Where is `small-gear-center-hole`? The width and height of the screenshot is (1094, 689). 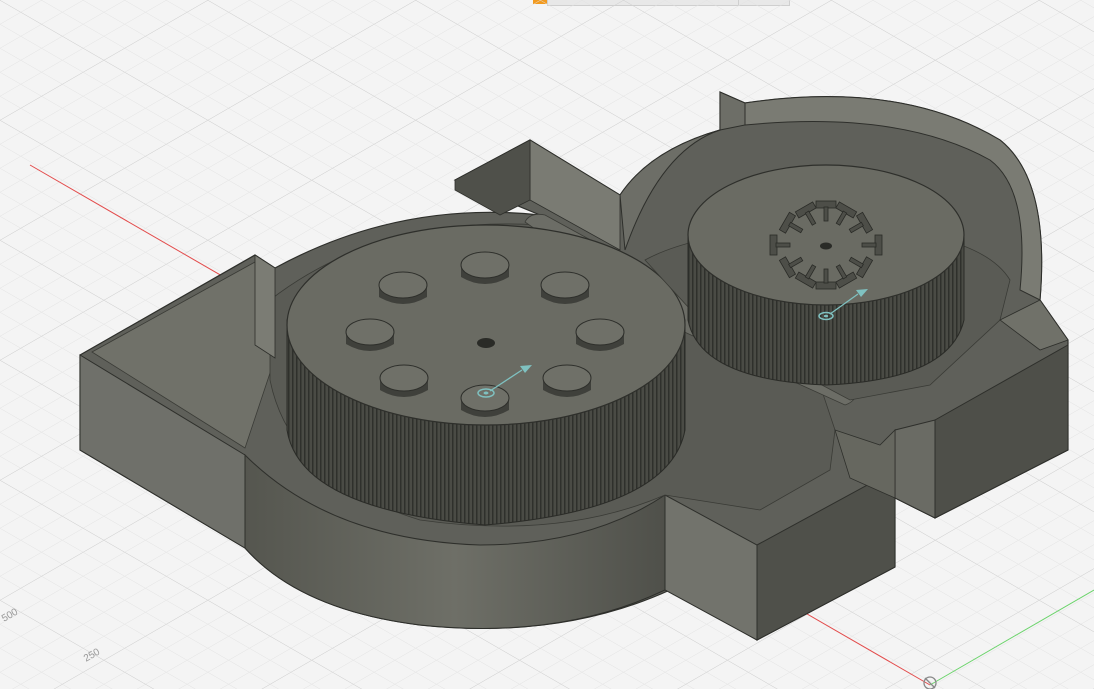
small-gear-center-hole is located at coordinates (826, 246).